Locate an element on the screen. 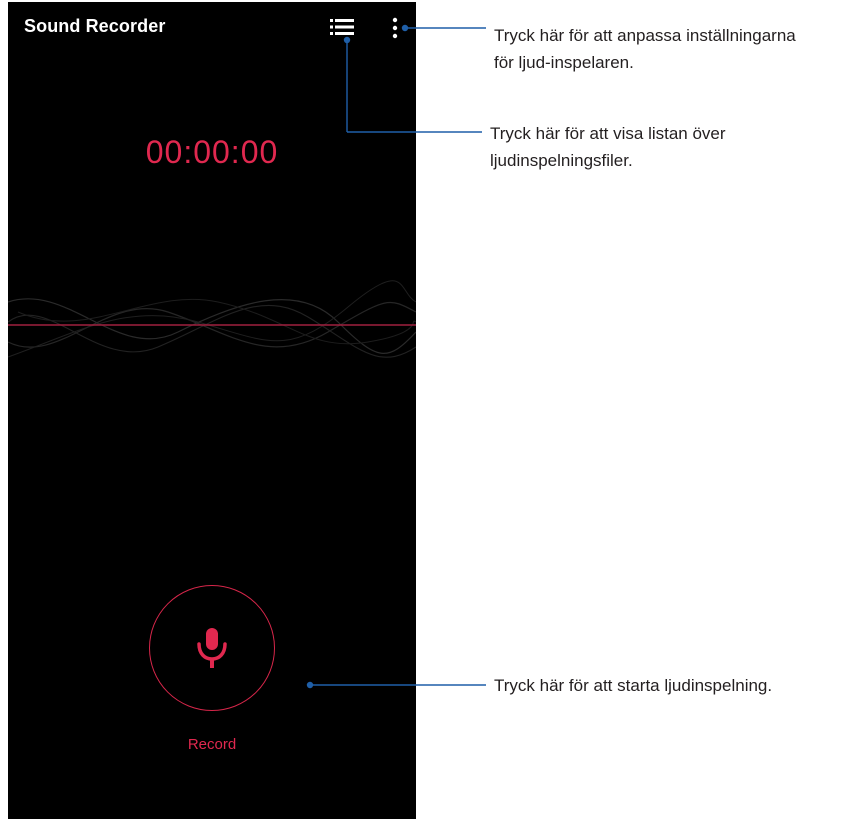  record-annotation: Tryck här för att starta ljudinspelning. is located at coordinates (672, 685).